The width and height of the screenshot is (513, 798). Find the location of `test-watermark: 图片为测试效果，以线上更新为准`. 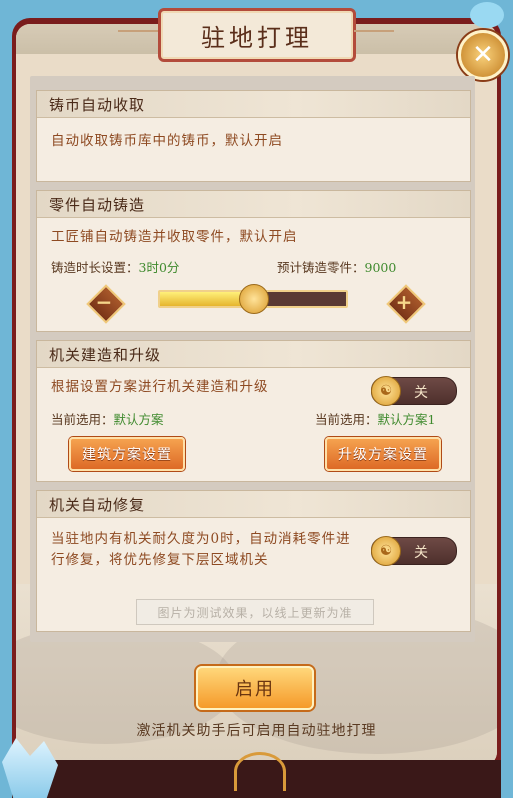

test-watermark: 图片为测试效果，以线上更新为准 is located at coordinates (255, 612).